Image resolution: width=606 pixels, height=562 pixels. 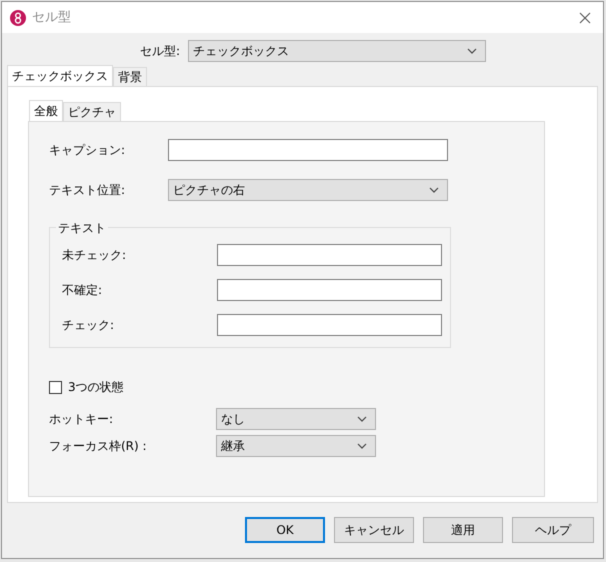 What do you see at coordinates (374, 530) in the screenshot?
I see `dialog-button: キャンセル` at bounding box center [374, 530].